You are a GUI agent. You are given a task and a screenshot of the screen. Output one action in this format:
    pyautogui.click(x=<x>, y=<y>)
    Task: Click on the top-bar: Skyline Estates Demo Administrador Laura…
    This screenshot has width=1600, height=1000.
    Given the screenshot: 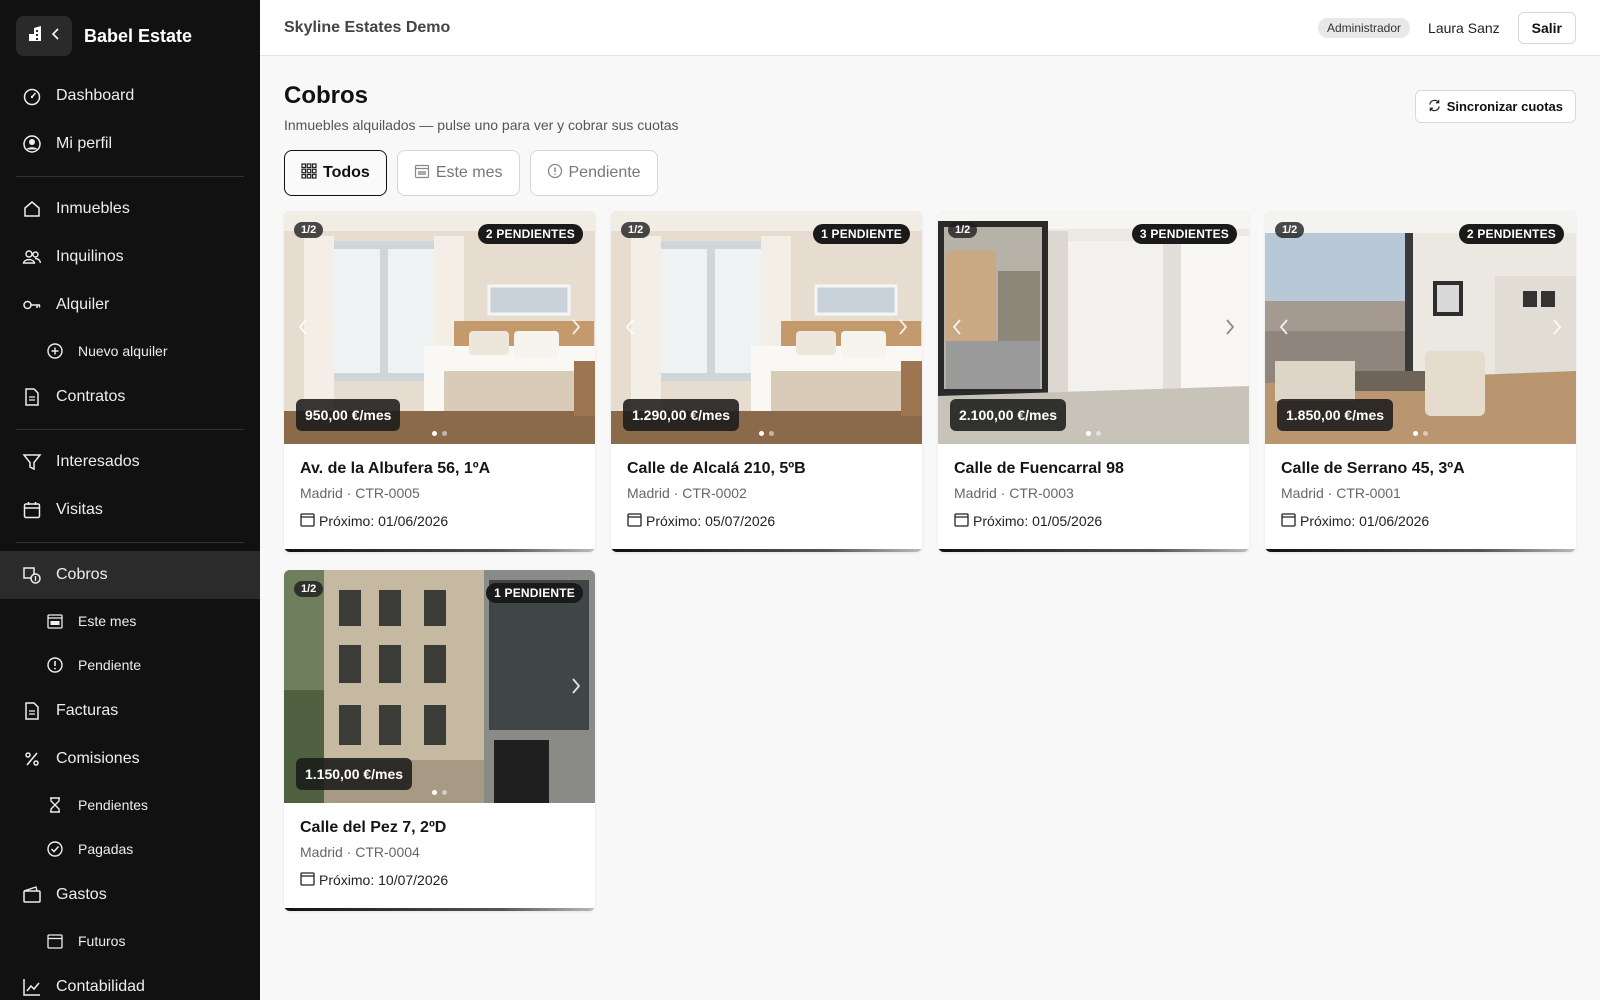 What is the action you would take?
    pyautogui.click(x=930, y=28)
    